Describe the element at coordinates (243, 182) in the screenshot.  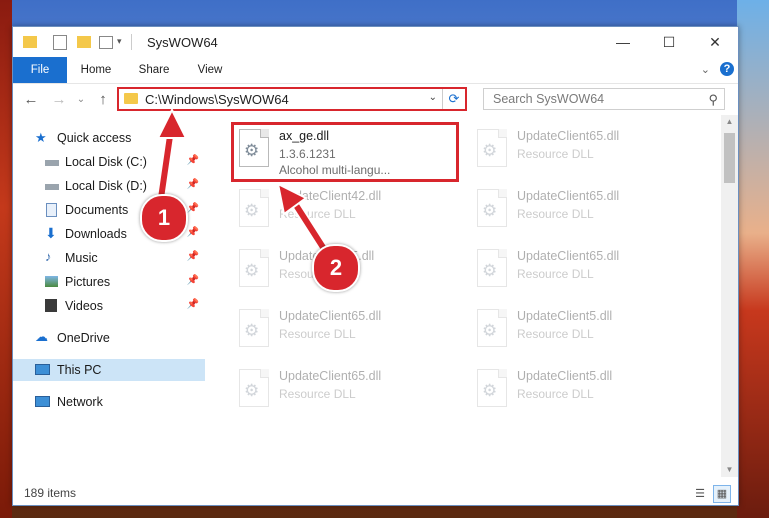
I see `annotation-arrows` at that location.